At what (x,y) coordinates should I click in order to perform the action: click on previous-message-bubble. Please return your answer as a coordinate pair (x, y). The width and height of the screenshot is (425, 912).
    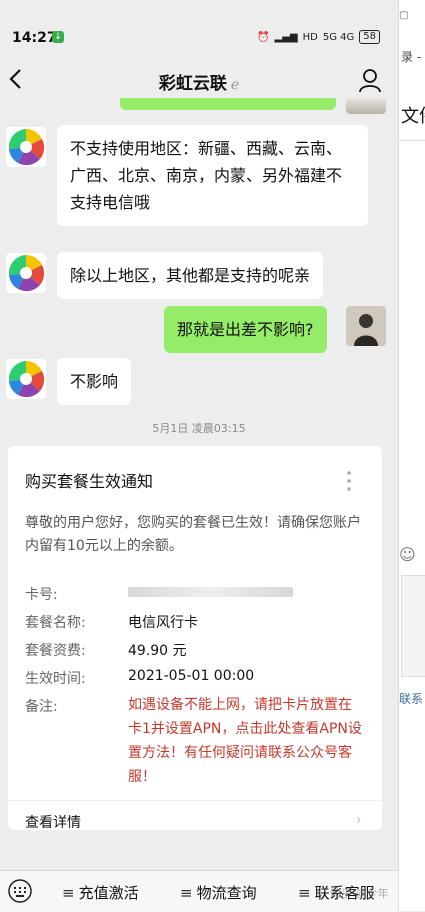
    Looking at the image, I should click on (228, 104).